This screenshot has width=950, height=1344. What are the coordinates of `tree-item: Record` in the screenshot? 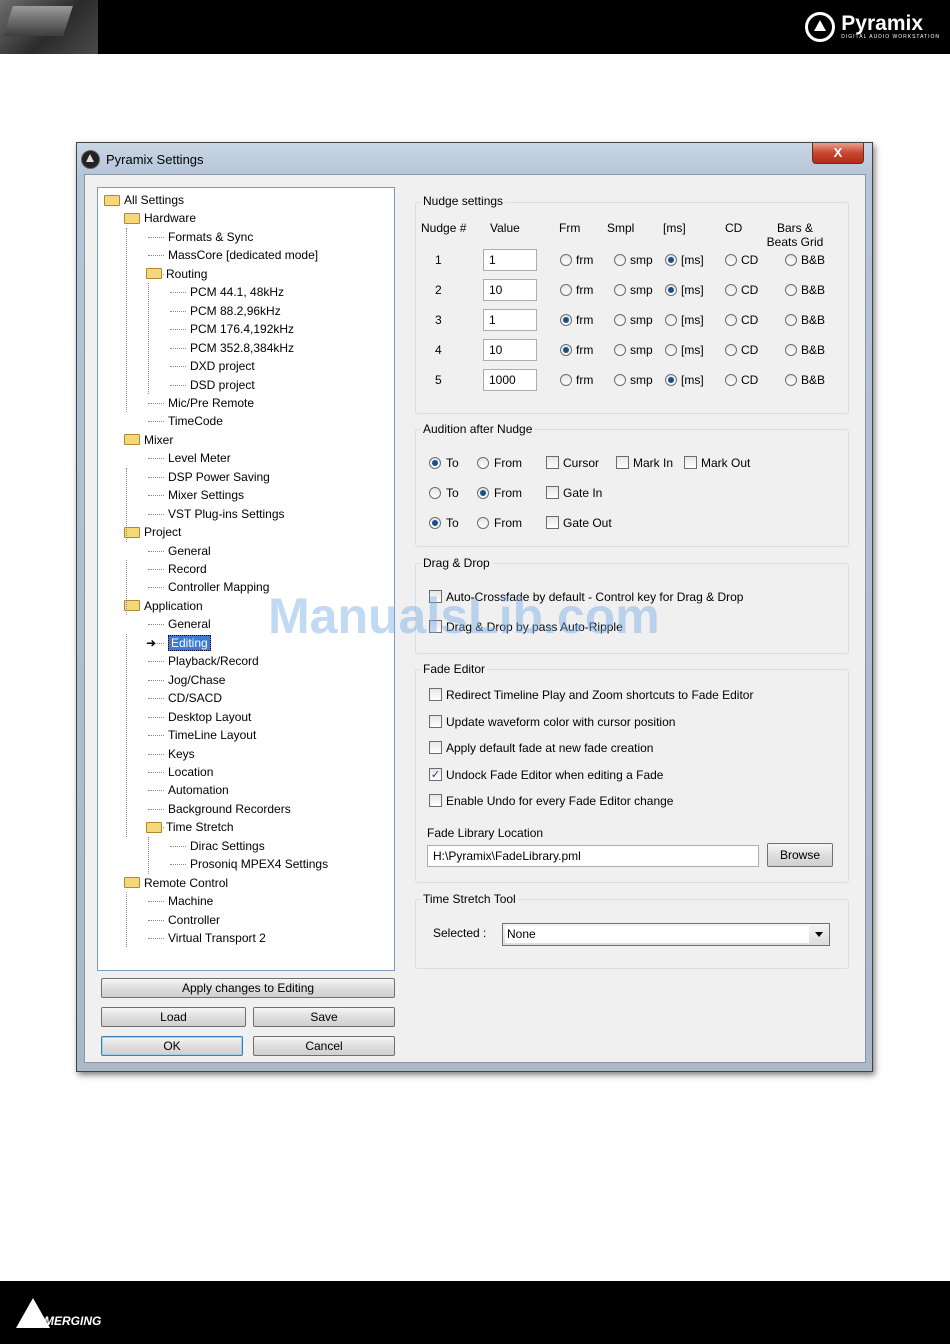 It's located at (187, 569).